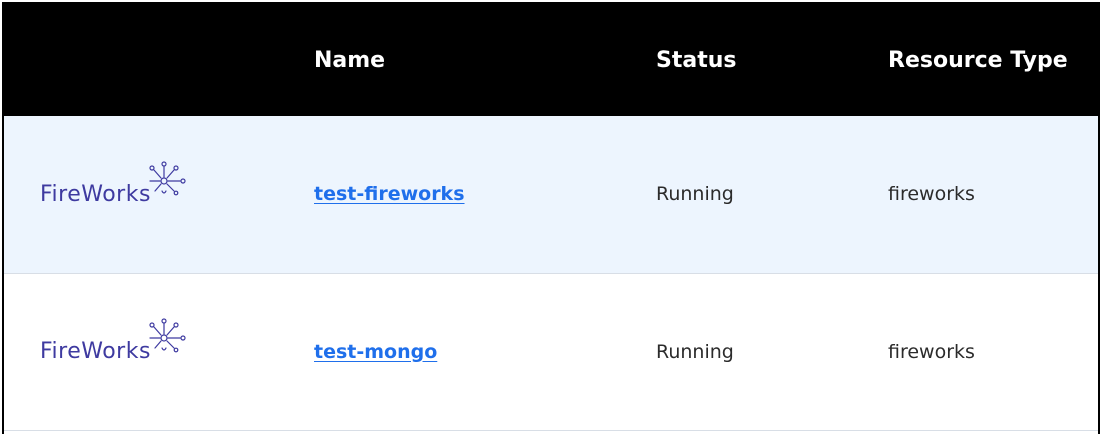 The height and width of the screenshot is (434, 1114). I want to click on name-cell: test-mongo, so click(483, 351).